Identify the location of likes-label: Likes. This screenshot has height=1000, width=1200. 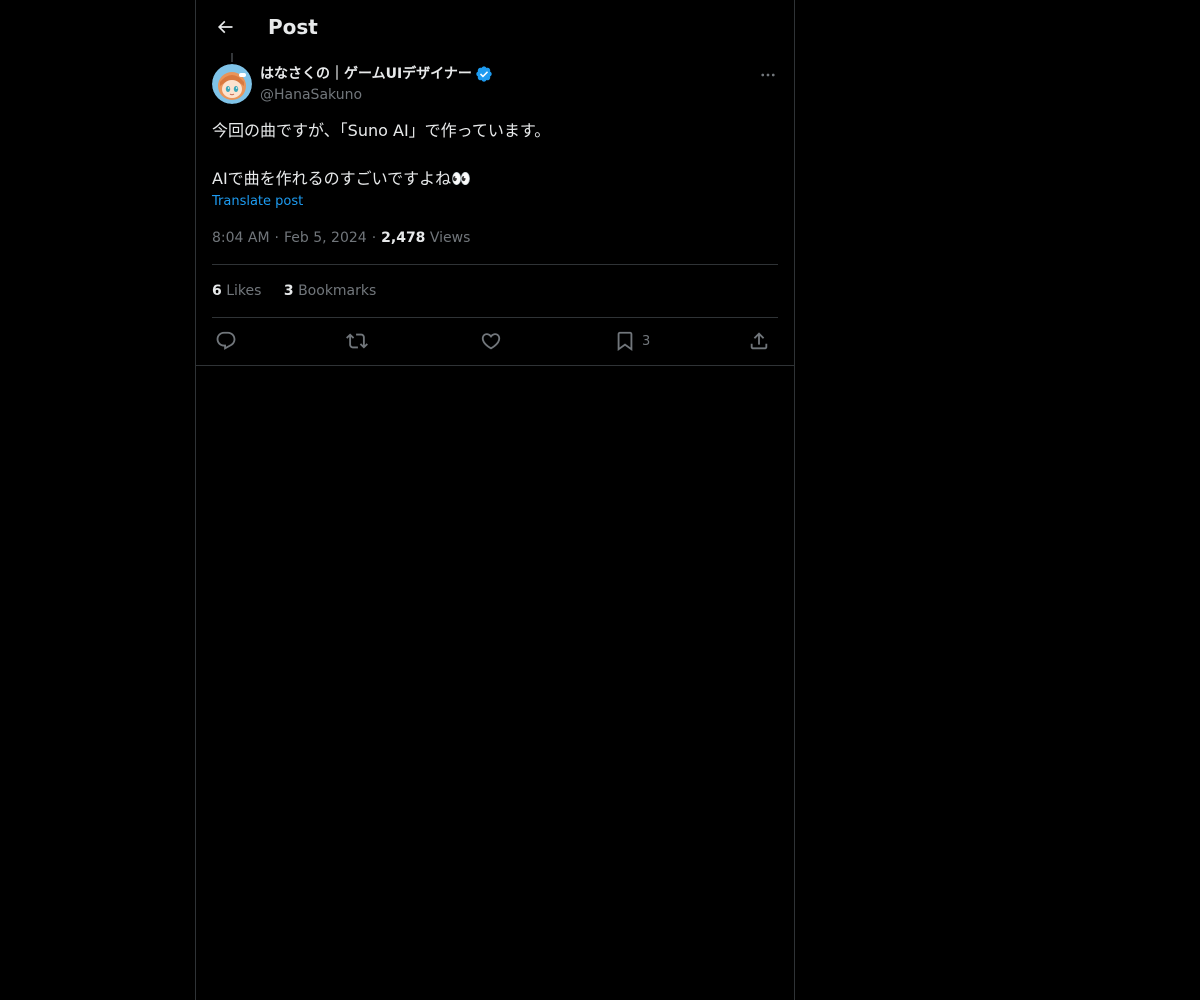
(244, 291).